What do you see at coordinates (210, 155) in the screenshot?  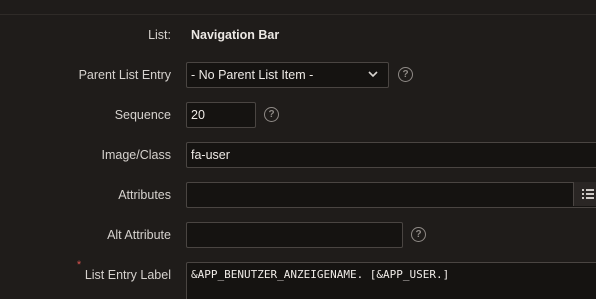 I see `image-class-value: fa-user` at bounding box center [210, 155].